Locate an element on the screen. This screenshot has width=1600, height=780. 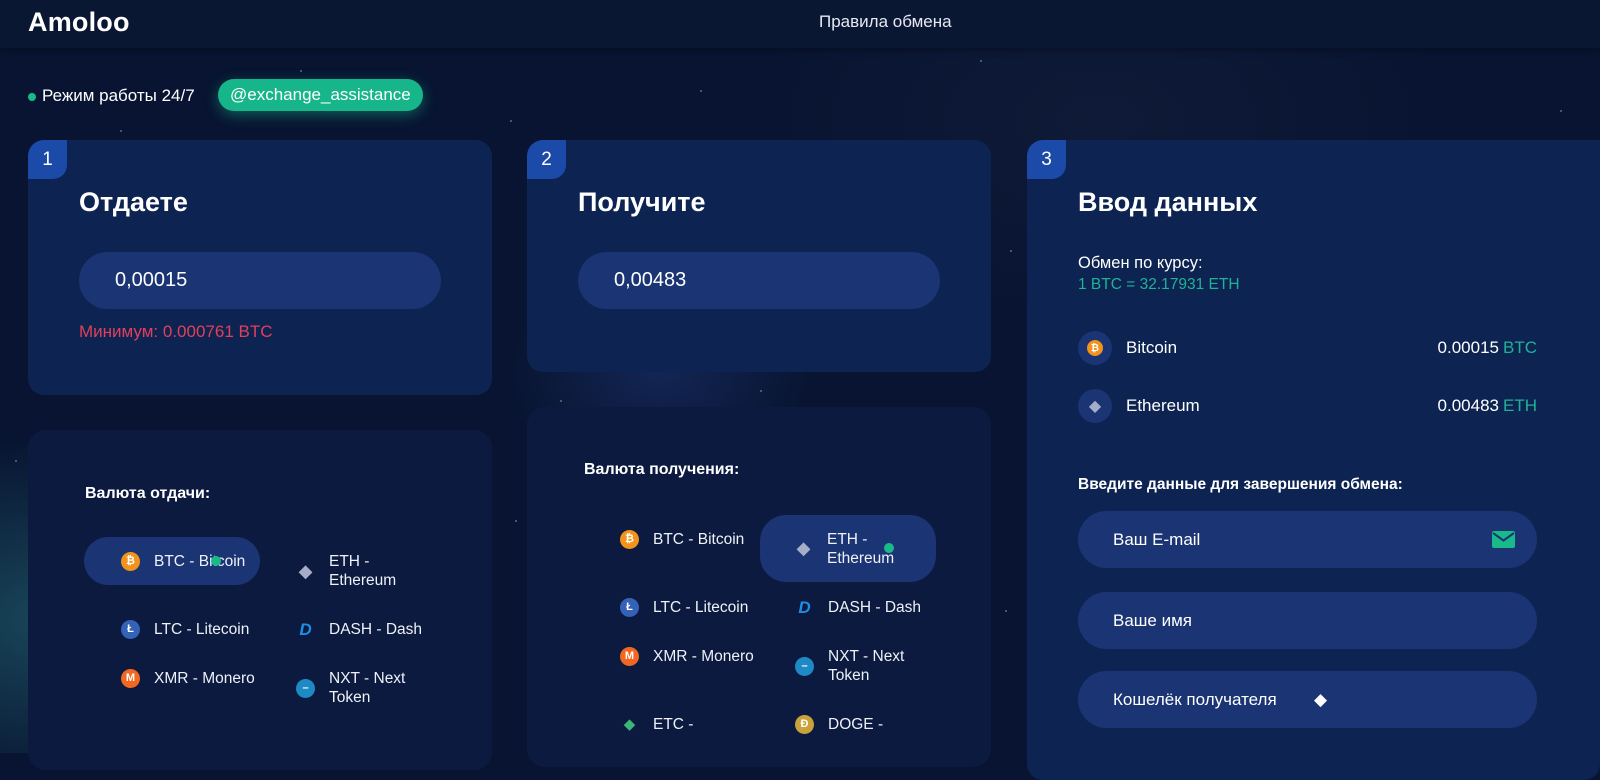
receive-coin-doge: Ð DOGE - is located at coordinates (839, 724).